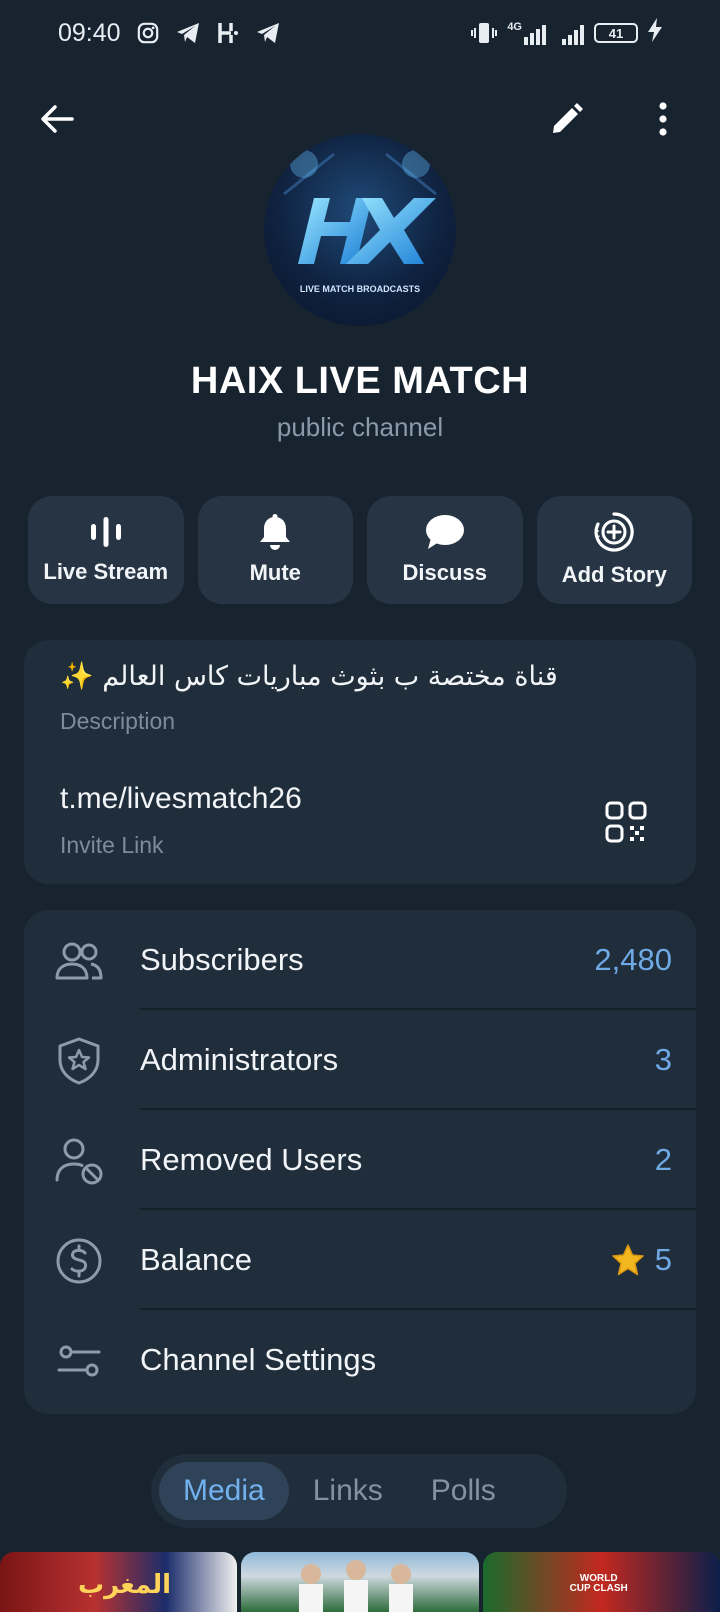 Image resolution: width=720 pixels, height=1612 pixels. I want to click on row-label: Administrators, so click(239, 1059).